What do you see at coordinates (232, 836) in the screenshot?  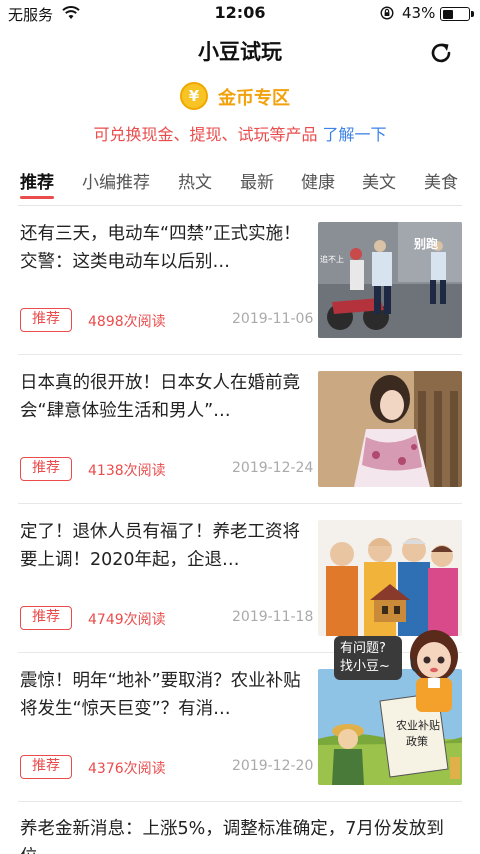 I see `article-headline: 养老金新消息：上涨5%，调整标准确定，7月份发放到位` at bounding box center [232, 836].